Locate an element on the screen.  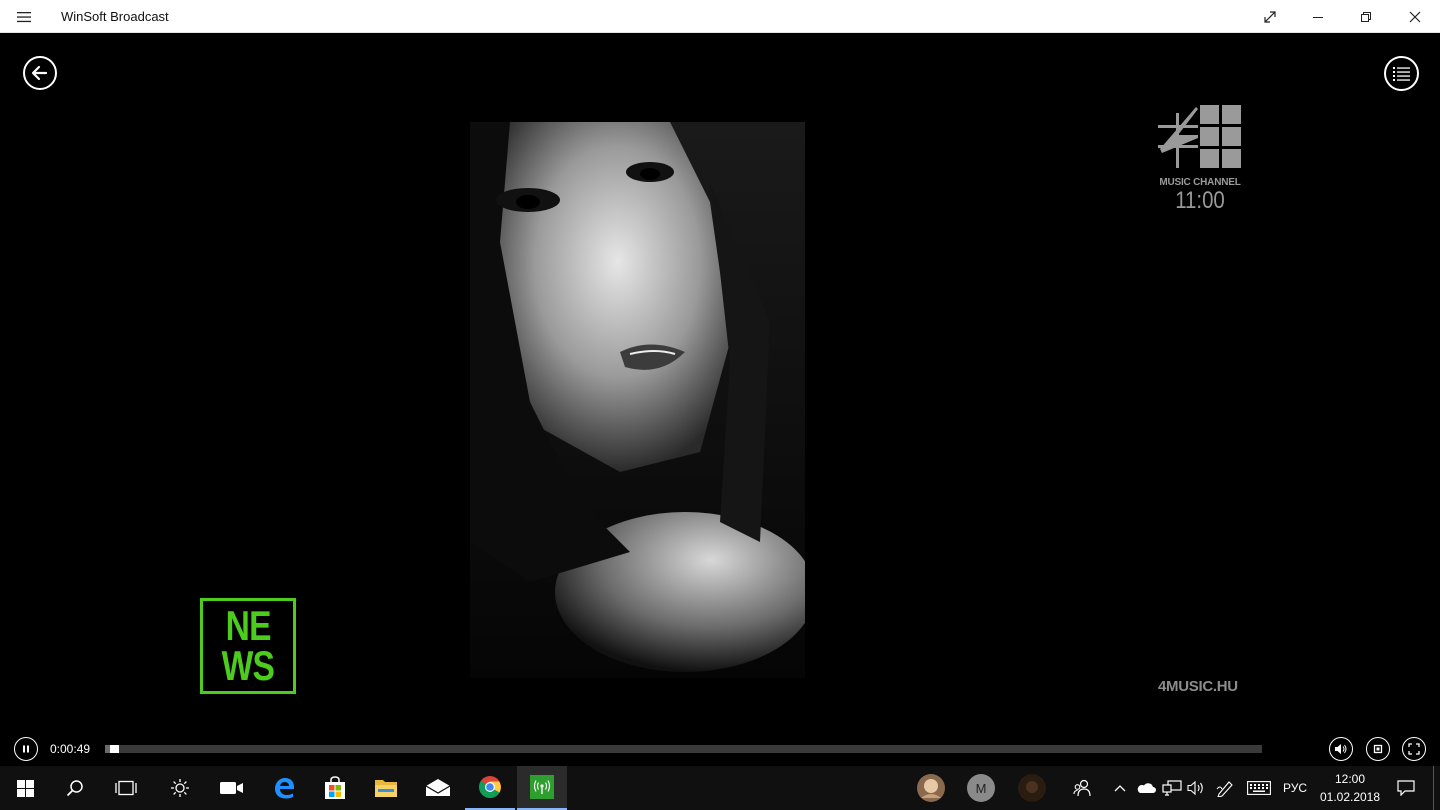
news-badge-line2: WS is located at coordinates (248, 665).